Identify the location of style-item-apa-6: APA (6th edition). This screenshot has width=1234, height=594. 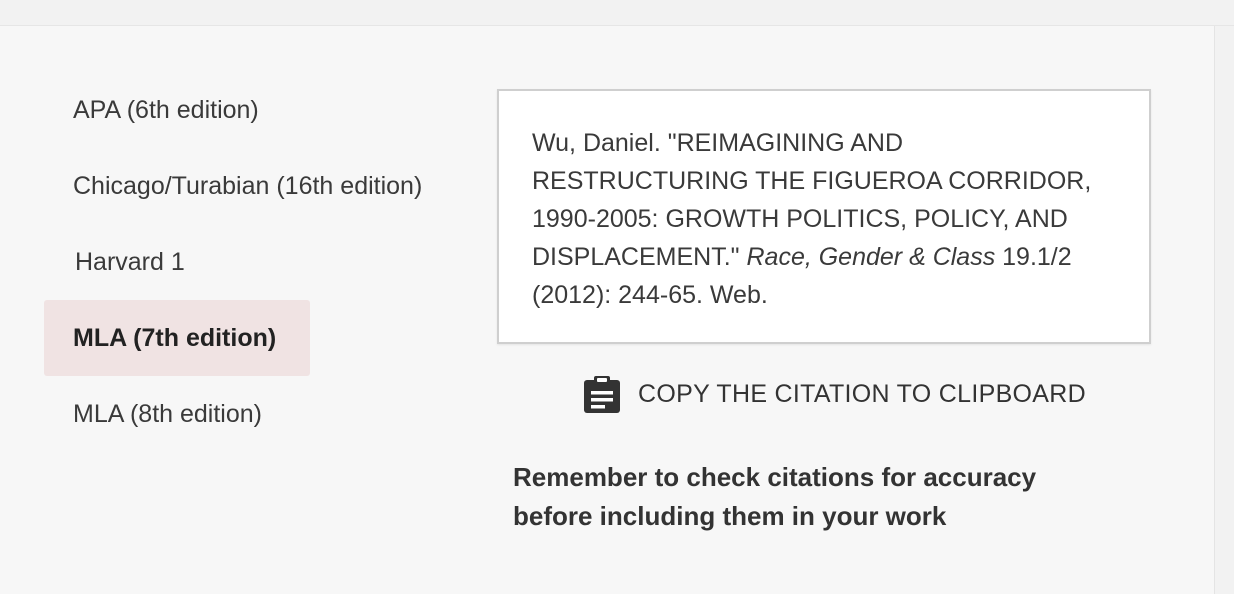
(247, 110).